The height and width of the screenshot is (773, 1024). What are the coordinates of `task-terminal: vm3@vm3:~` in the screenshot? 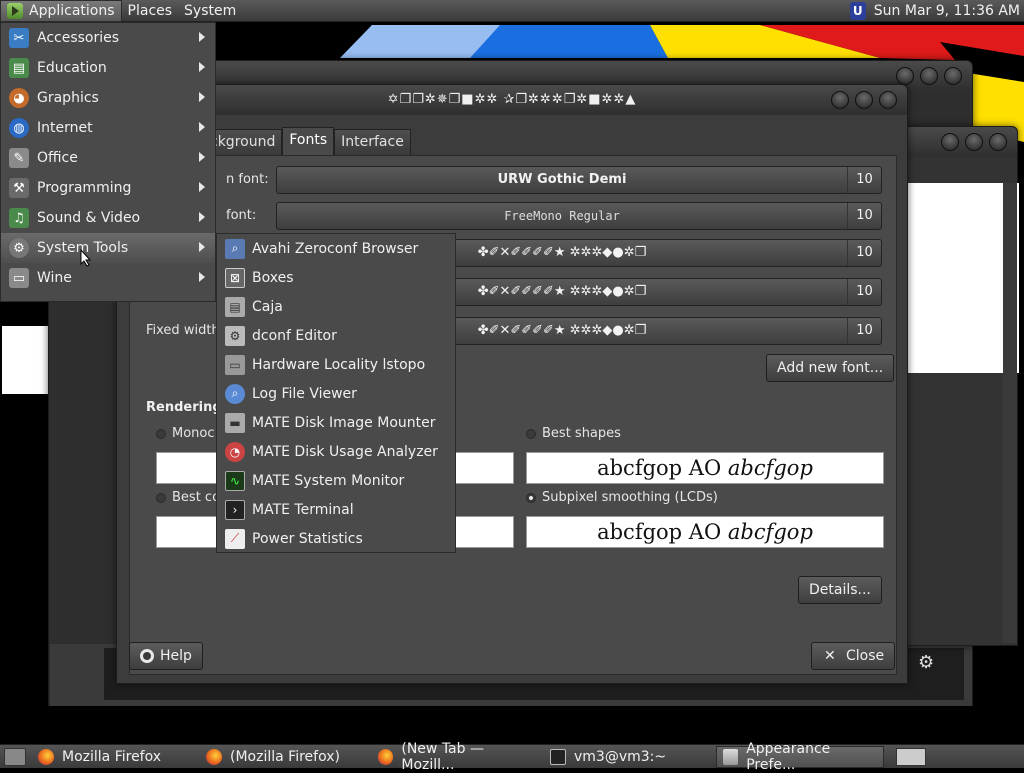 It's located at (629, 757).